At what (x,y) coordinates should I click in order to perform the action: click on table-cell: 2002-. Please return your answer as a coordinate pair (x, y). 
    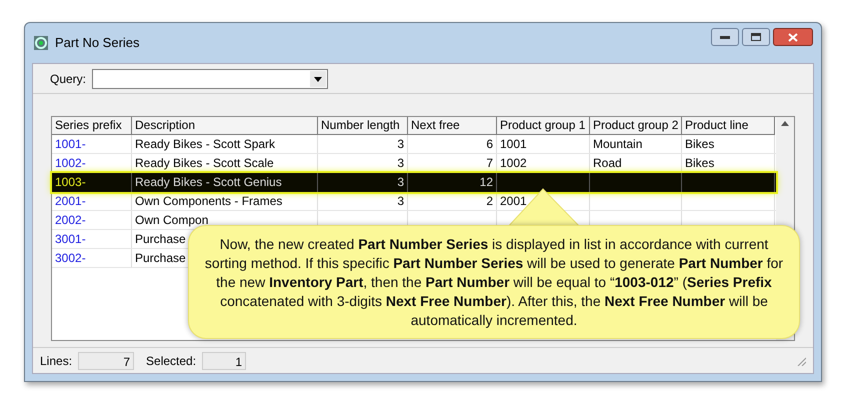
    Looking at the image, I should click on (70, 220).